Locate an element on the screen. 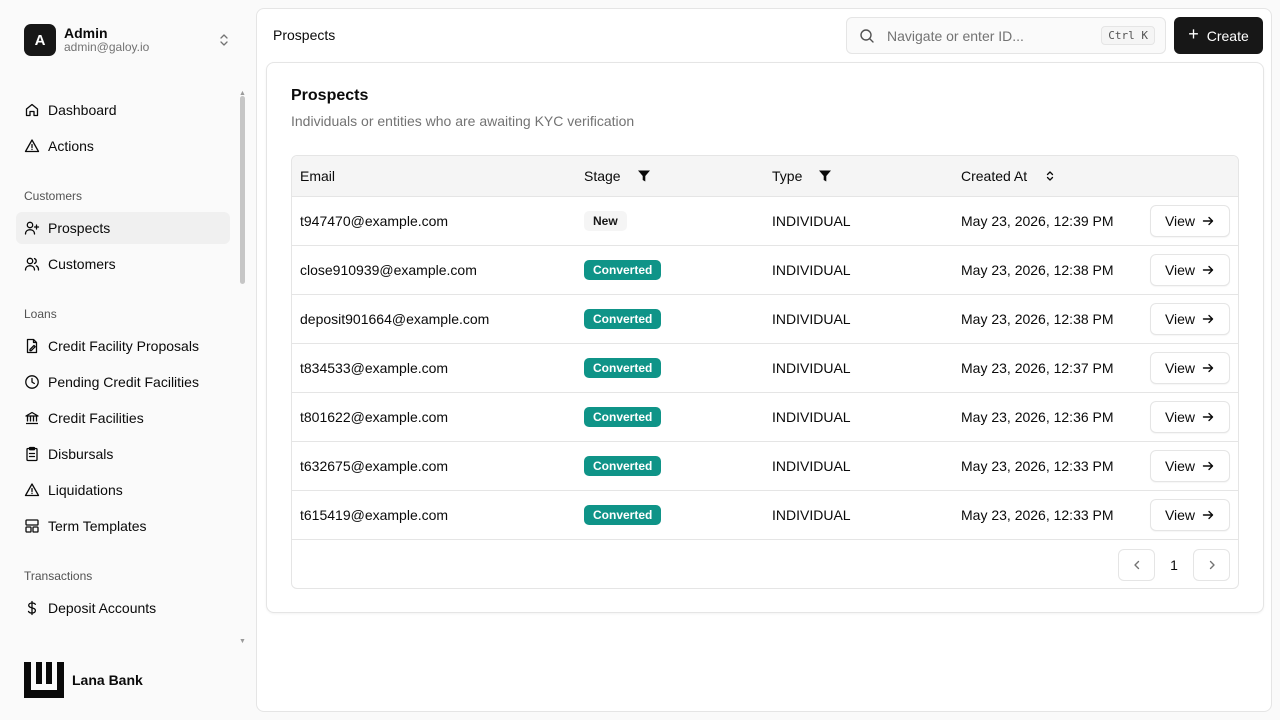  nav-group-transactions: Transactions is located at coordinates (58, 576).